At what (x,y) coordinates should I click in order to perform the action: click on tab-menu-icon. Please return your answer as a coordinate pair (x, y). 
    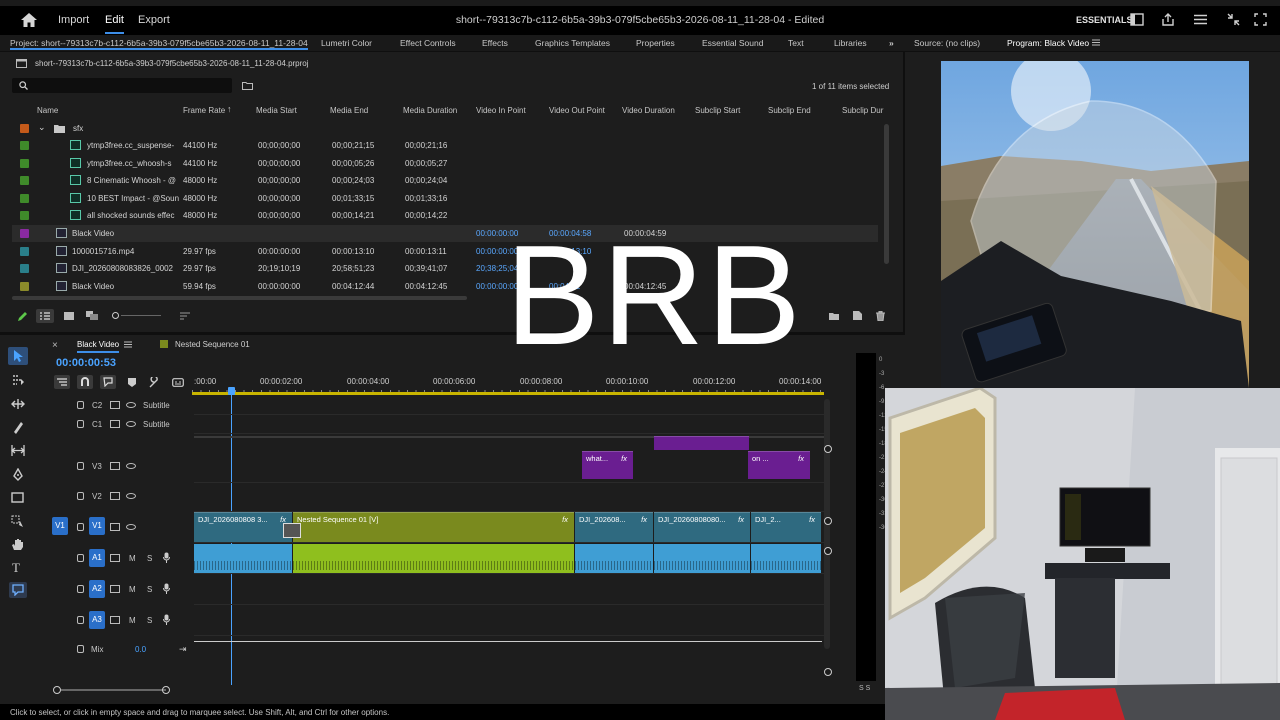
    Looking at the image, I should click on (128, 344).